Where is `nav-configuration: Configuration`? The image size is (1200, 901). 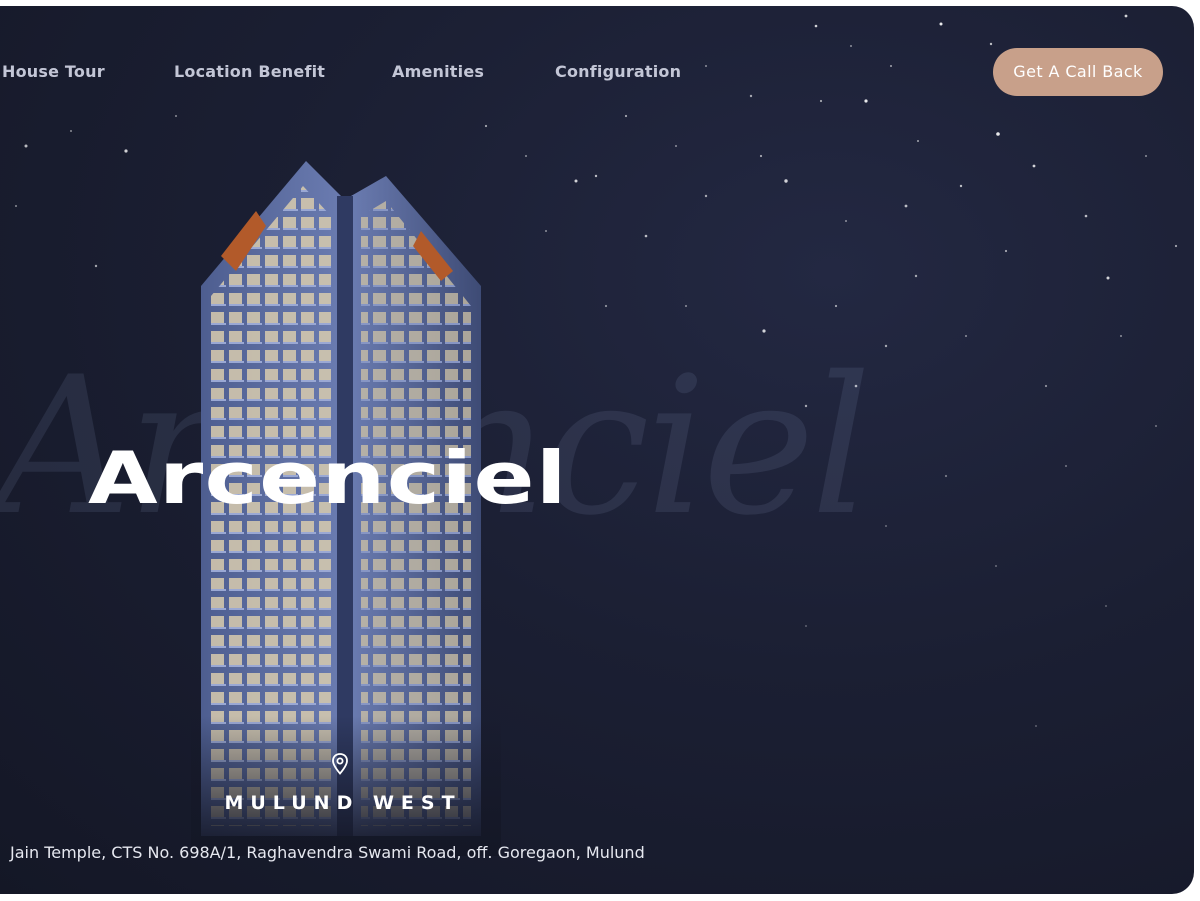
nav-configuration: Configuration is located at coordinates (618, 71).